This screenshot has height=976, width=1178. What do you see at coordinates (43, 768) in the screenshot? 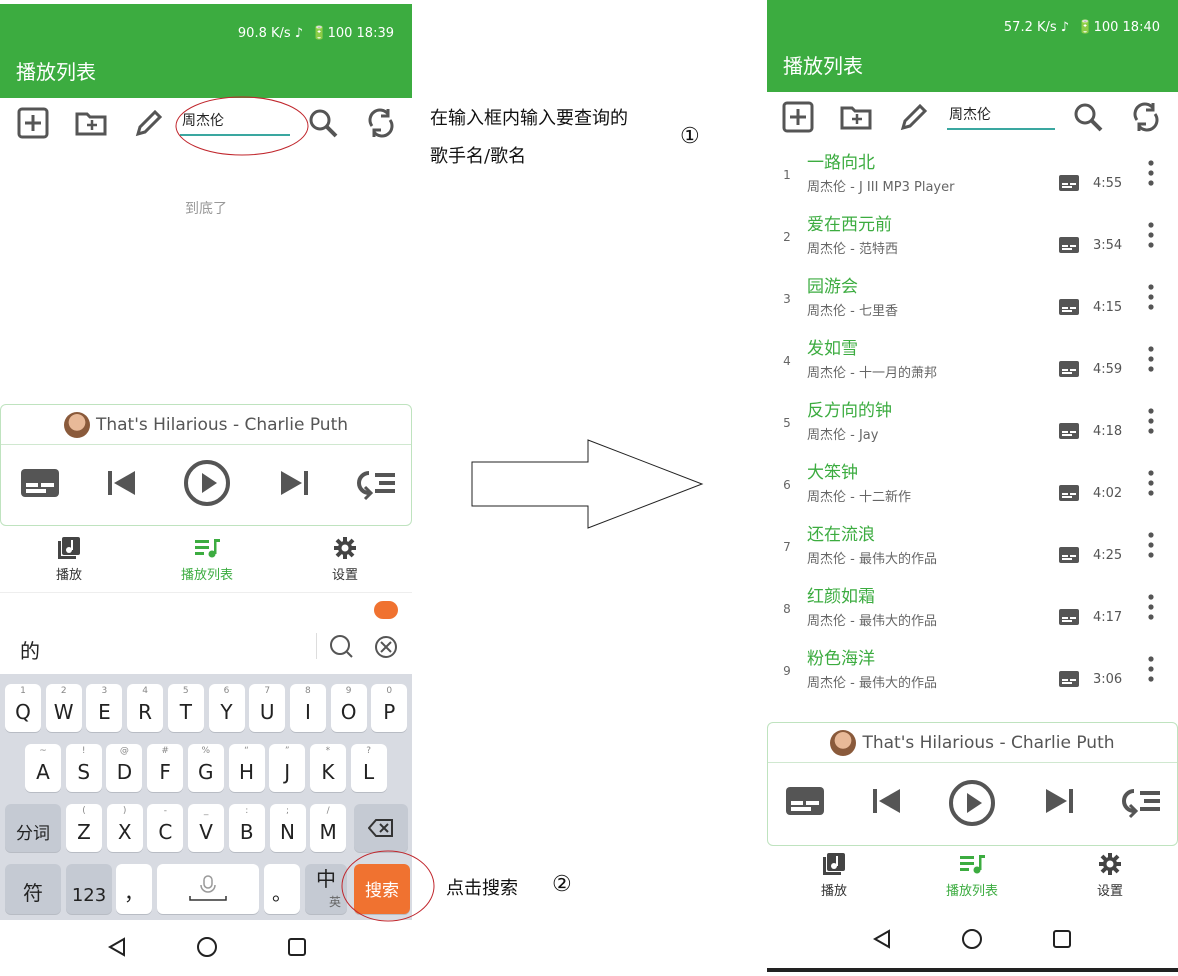
I see `key-a: ~ A` at bounding box center [43, 768].